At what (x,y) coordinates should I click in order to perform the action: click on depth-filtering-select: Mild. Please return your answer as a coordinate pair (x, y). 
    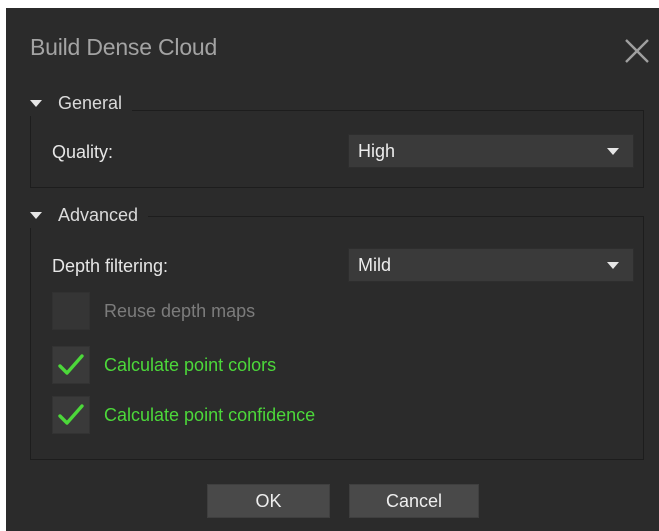
    Looking at the image, I should click on (491, 265).